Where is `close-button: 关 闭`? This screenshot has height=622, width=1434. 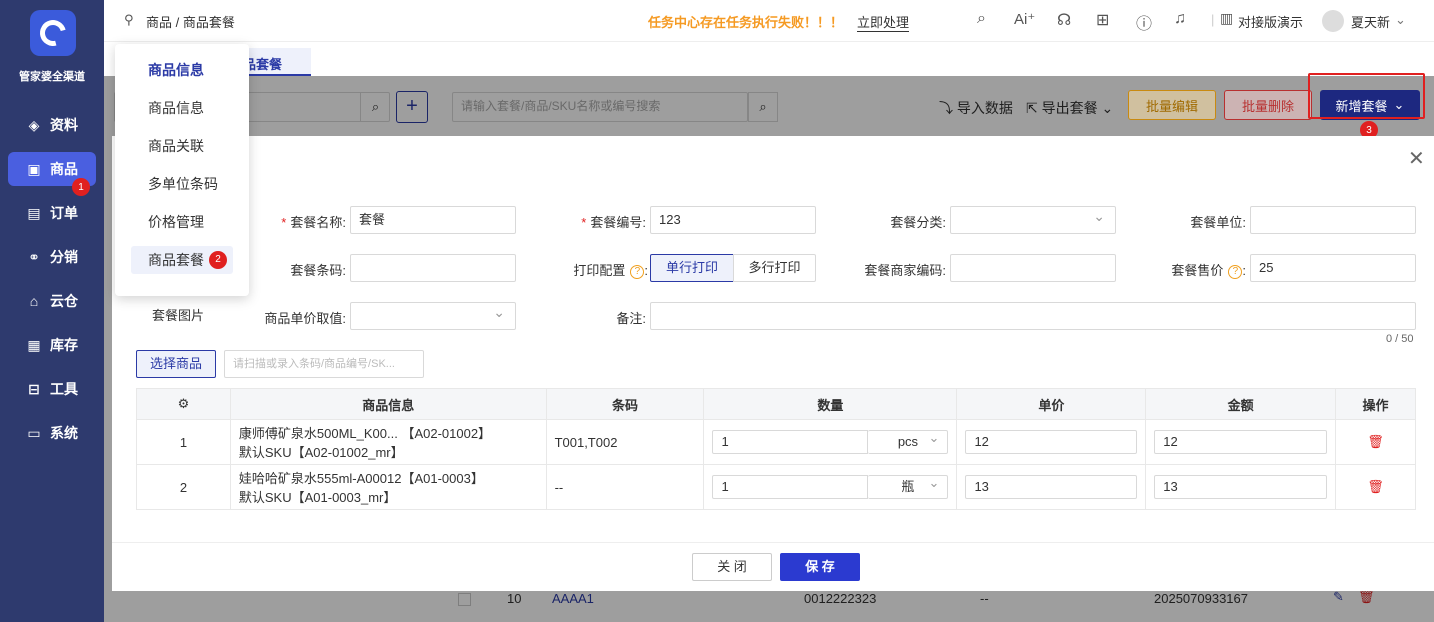
close-button: 关 闭 is located at coordinates (732, 567).